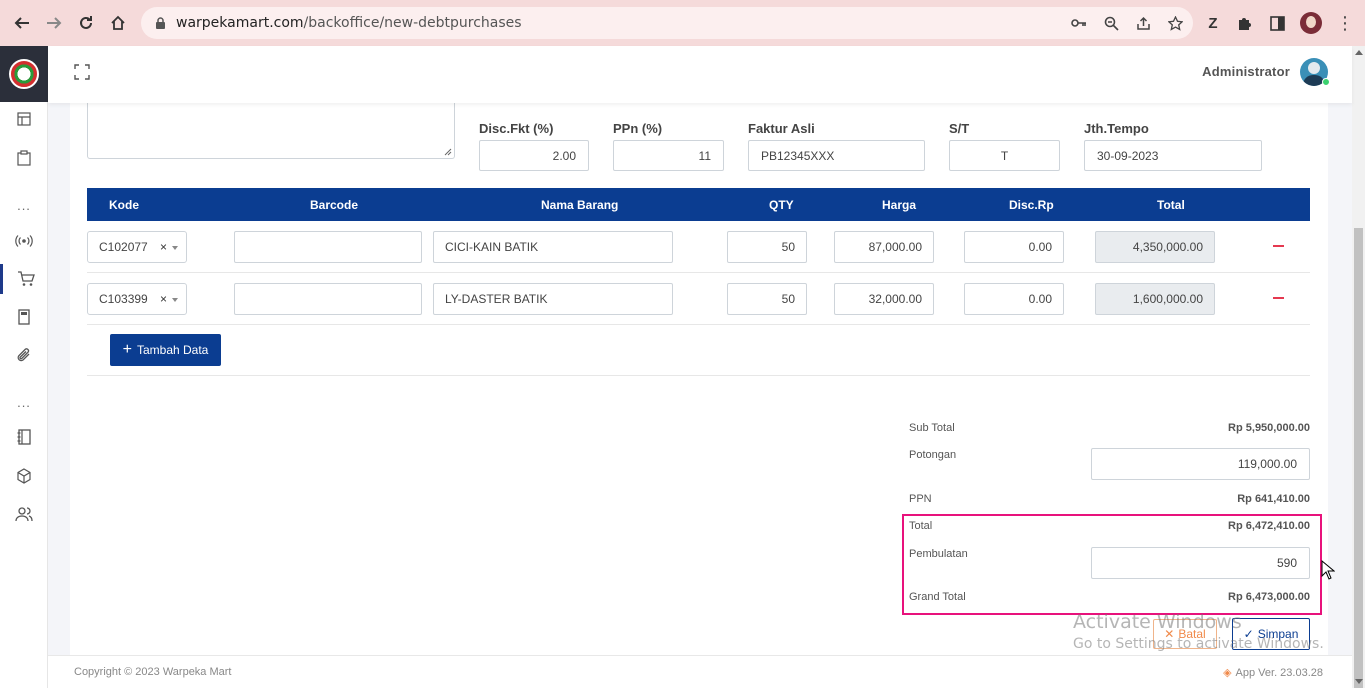  Describe the element at coordinates (160, 23) in the screenshot. I see `lock-icon` at that location.